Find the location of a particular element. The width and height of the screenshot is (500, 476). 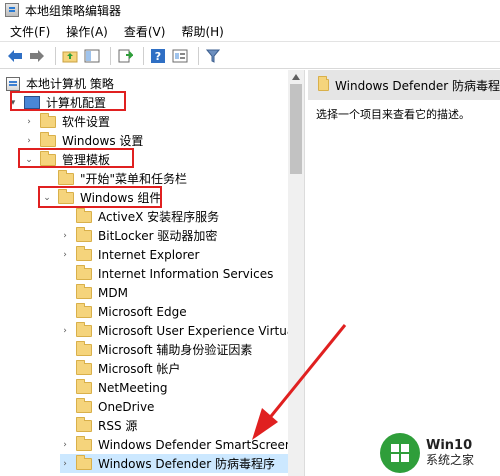

tree-label: OneDrive is located at coordinates (126, 406).